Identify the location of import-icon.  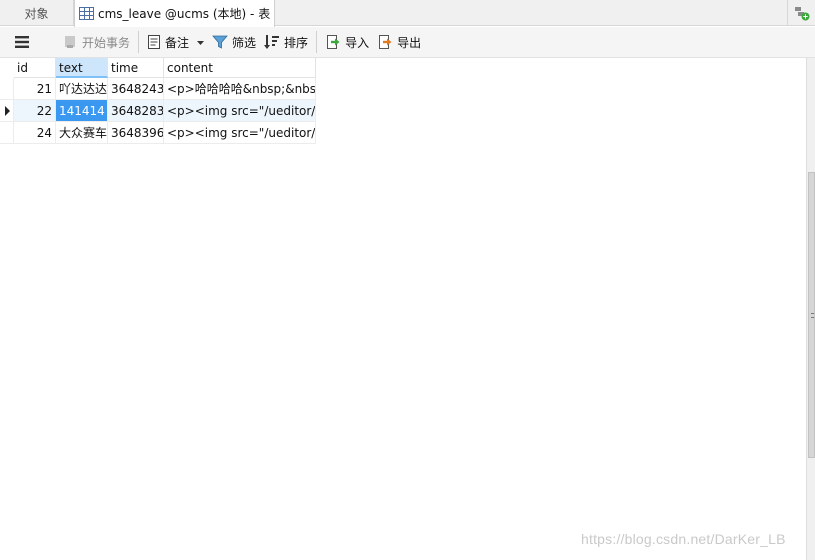
(333, 42).